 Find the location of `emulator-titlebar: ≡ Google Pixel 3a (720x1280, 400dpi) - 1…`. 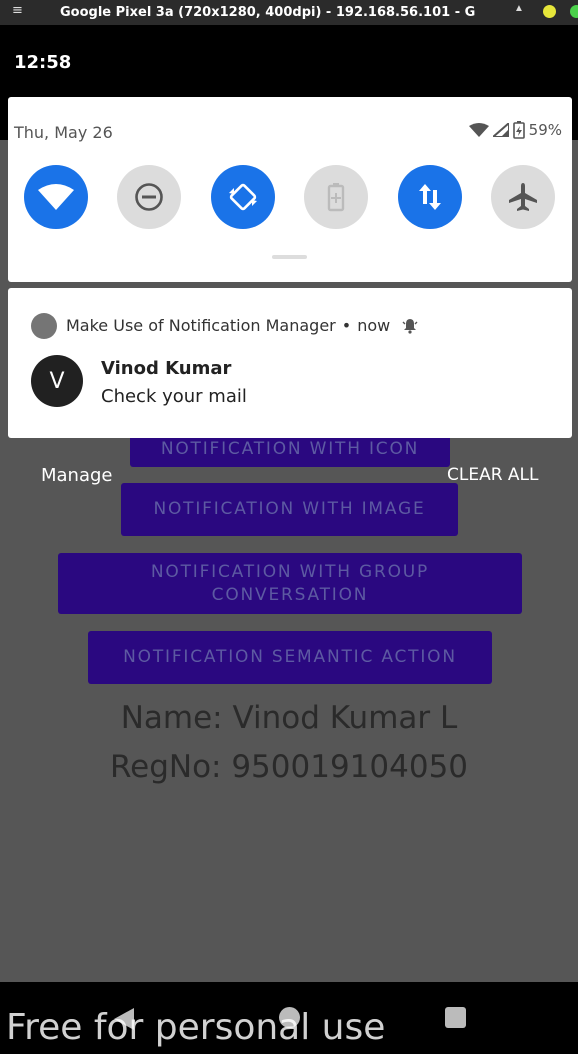

emulator-titlebar: ≡ Google Pixel 3a (720x1280, 400dpi) - 1… is located at coordinates (289, 12).